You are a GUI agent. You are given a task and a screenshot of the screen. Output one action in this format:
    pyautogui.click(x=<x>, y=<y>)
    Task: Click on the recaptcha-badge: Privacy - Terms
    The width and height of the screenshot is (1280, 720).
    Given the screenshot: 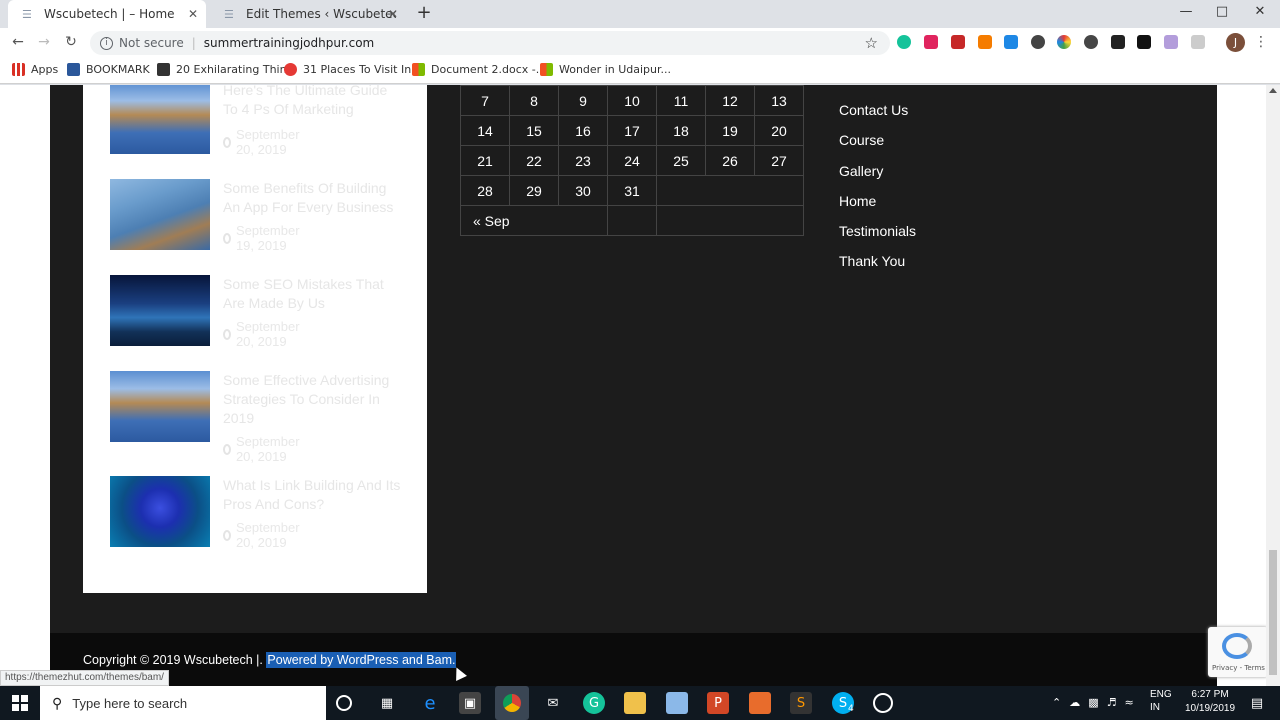 What is the action you would take?
    pyautogui.click(x=1238, y=652)
    